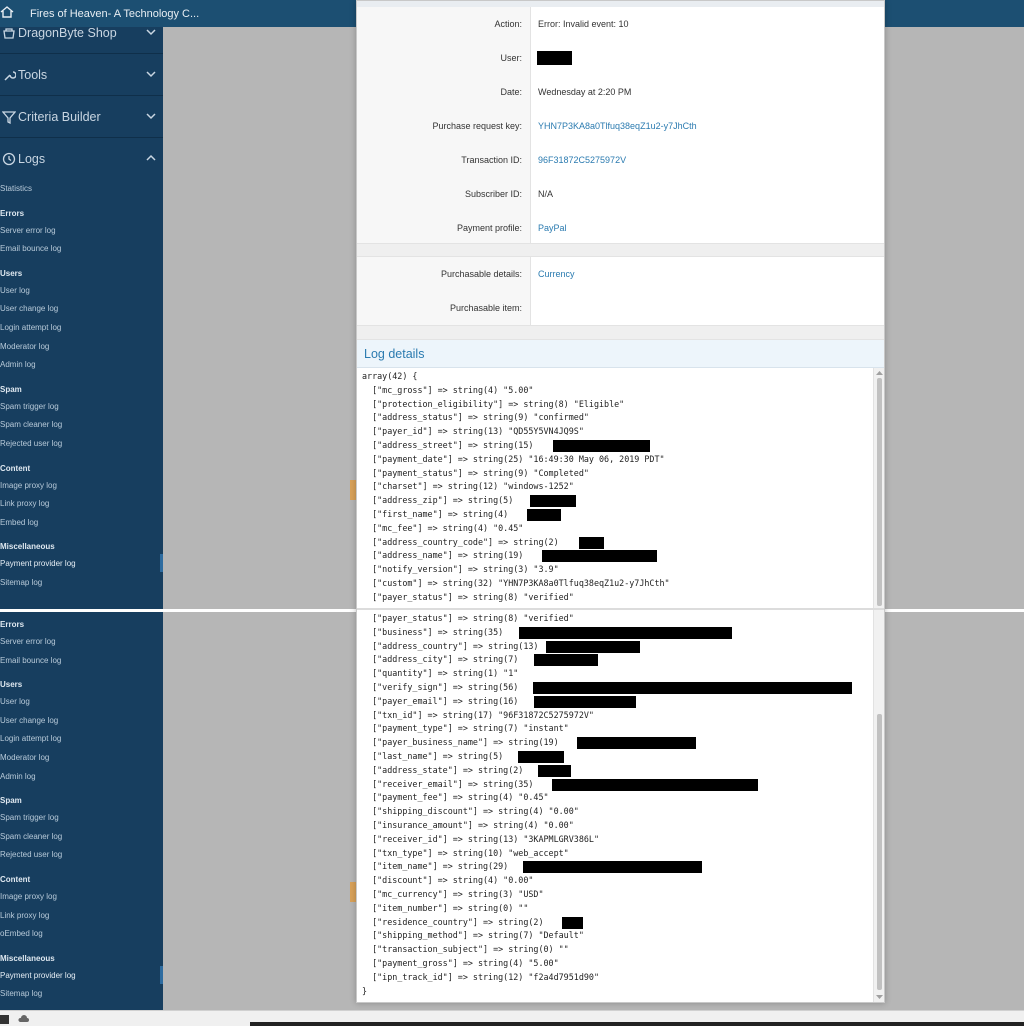  I want to click on log-line: ["item_number"] => string(0) "", so click(445, 907).